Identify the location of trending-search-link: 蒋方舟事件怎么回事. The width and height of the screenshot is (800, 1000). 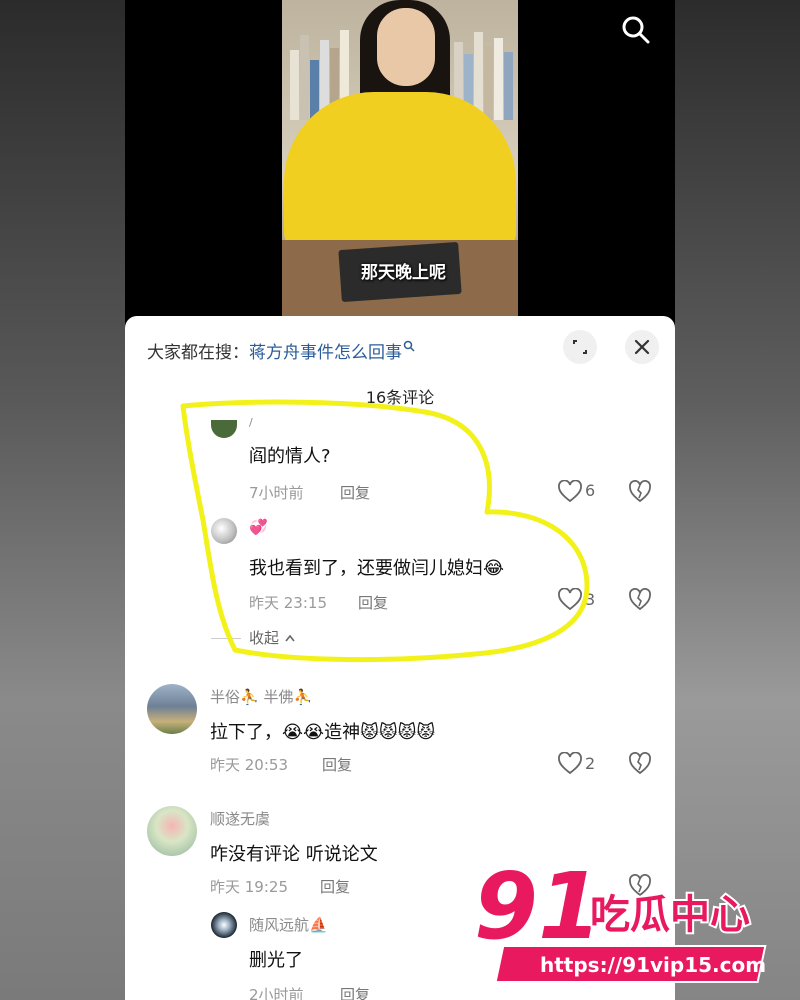
(325, 353).